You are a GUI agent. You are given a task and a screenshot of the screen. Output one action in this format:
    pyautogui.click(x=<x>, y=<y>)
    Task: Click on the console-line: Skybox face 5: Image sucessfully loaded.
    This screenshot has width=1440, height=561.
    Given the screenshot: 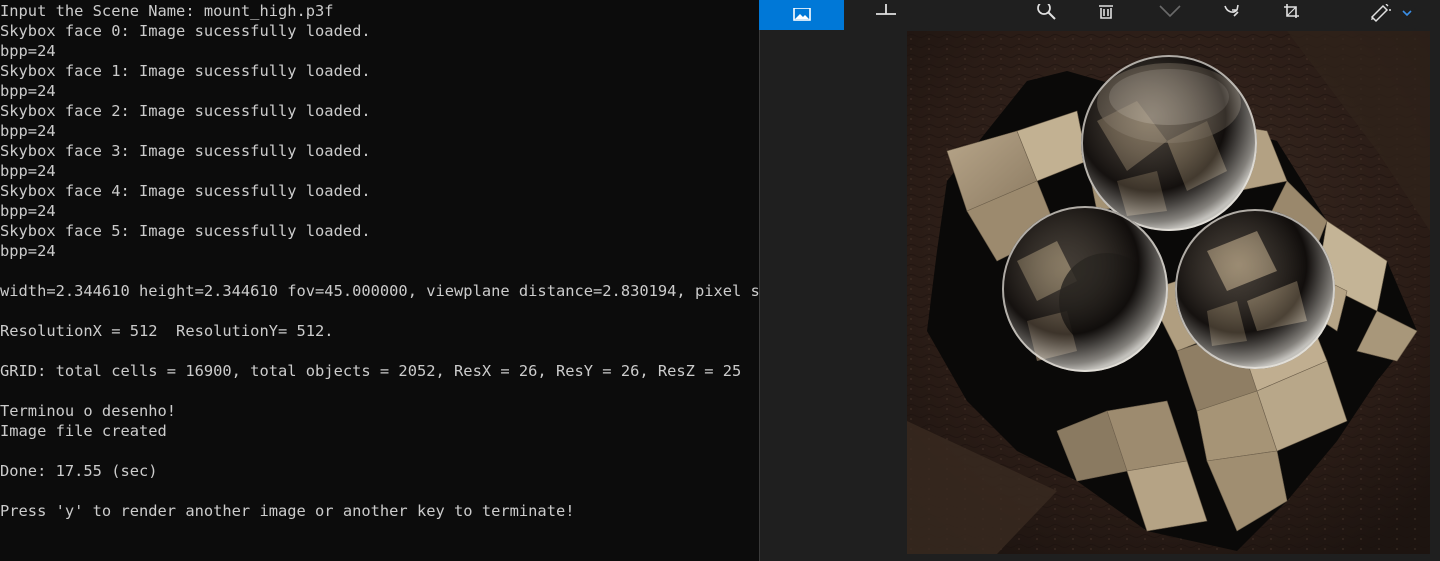 What is the action you would take?
    pyautogui.click(x=185, y=231)
    